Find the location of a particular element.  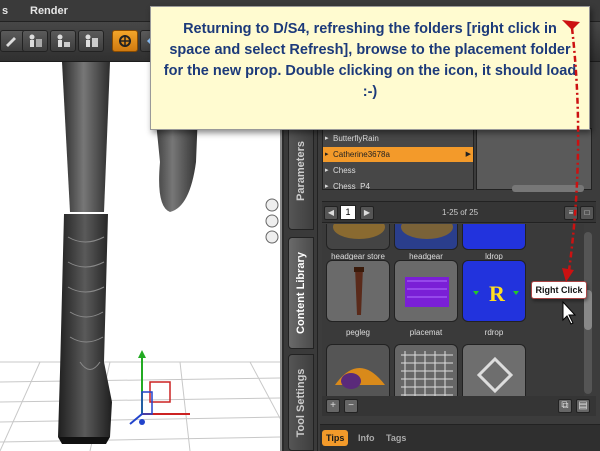

camera-icon is located at coordinates (272, 221).